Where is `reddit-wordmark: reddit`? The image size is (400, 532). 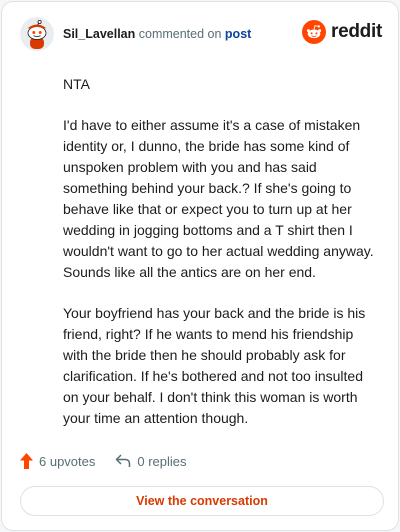 reddit-wordmark: reddit is located at coordinates (356, 31).